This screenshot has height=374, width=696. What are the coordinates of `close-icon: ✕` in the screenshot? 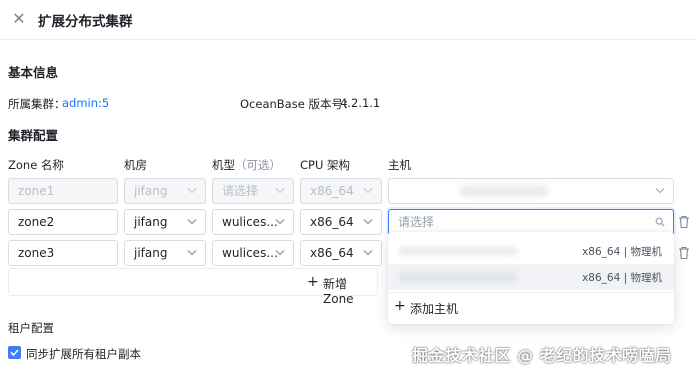 It's located at (19, 19).